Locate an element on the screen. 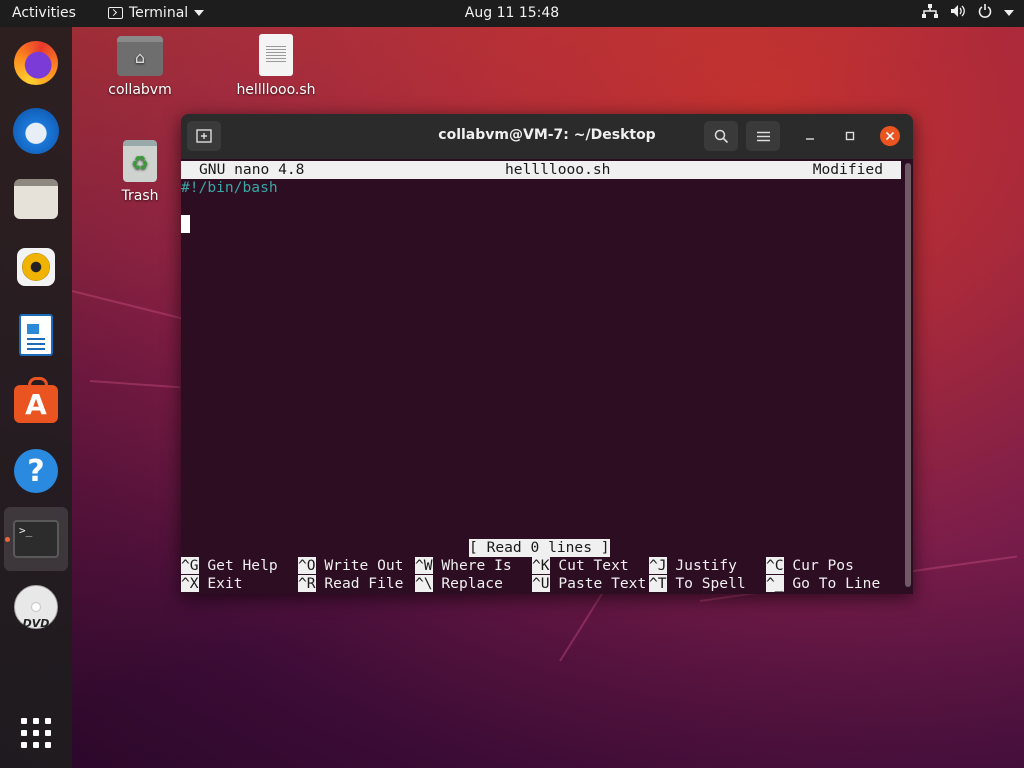 The height and width of the screenshot is (768, 1024). search-icon is located at coordinates (721, 136).